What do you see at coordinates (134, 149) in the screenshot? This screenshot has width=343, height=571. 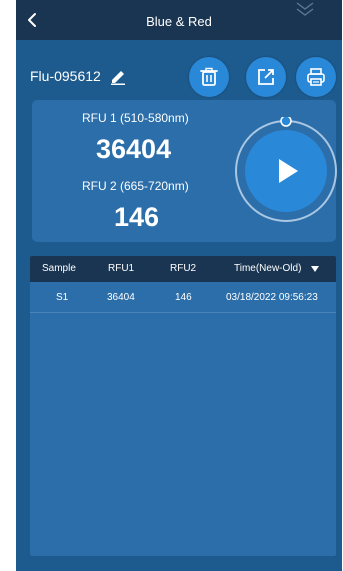 I see `rfu1-value: 36404` at bounding box center [134, 149].